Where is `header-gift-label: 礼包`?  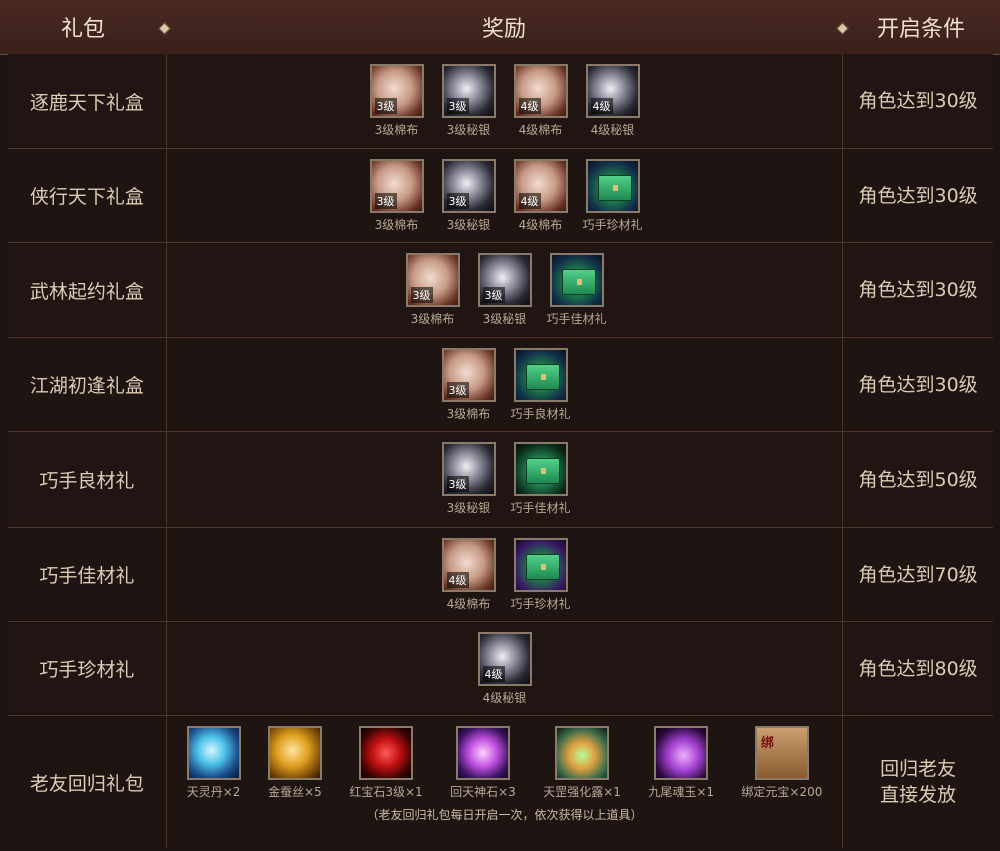
header-gift-label: 礼包 is located at coordinates (82, 29).